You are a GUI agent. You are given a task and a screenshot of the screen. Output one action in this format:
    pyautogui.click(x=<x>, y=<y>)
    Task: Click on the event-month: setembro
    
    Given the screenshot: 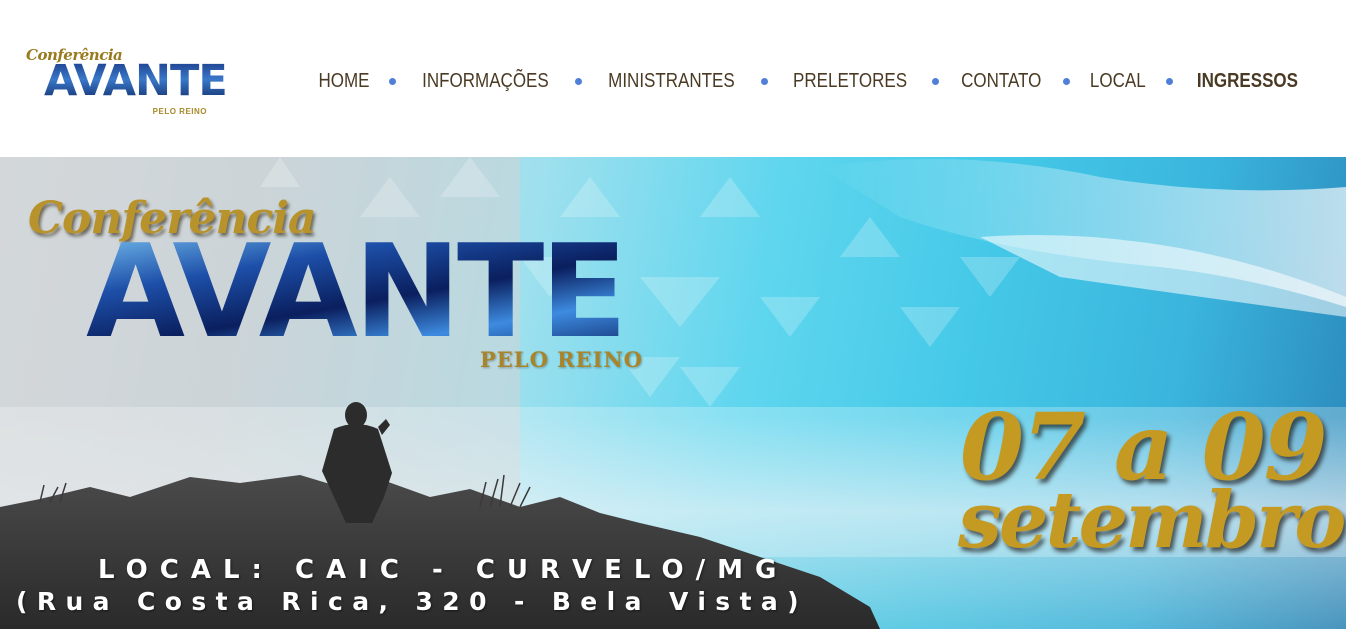 What is the action you would take?
    pyautogui.click(x=1152, y=520)
    